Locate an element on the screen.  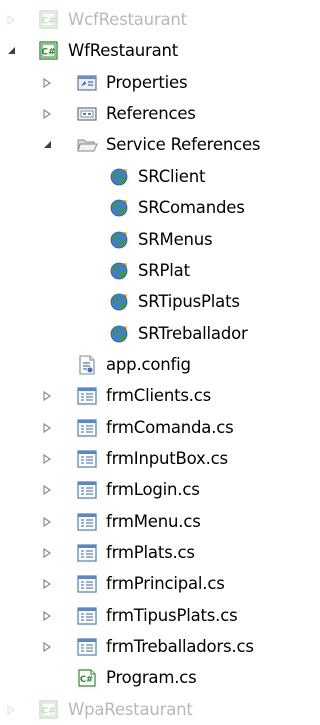
tree-item-references: References is located at coordinates (143, 113).